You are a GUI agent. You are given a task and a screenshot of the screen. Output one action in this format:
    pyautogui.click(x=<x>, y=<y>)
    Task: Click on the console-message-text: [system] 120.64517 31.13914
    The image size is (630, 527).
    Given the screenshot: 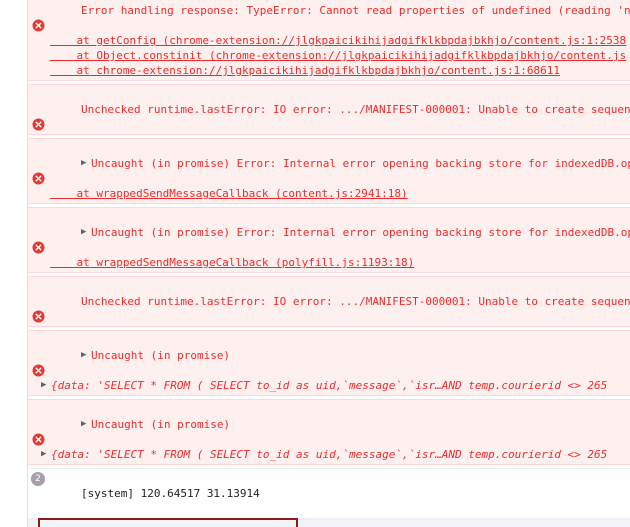 What is the action you would take?
    pyautogui.click(x=170, y=493)
    